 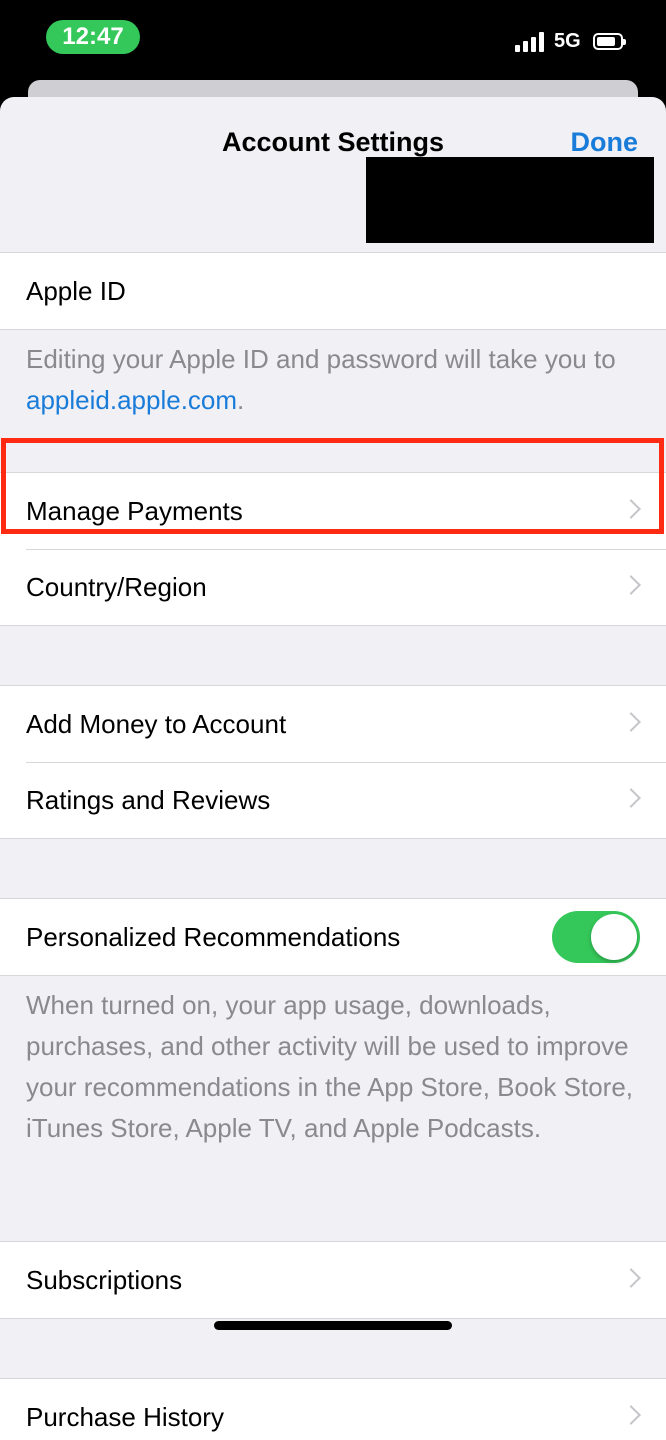 I want to click on done-button: Done, so click(x=605, y=142).